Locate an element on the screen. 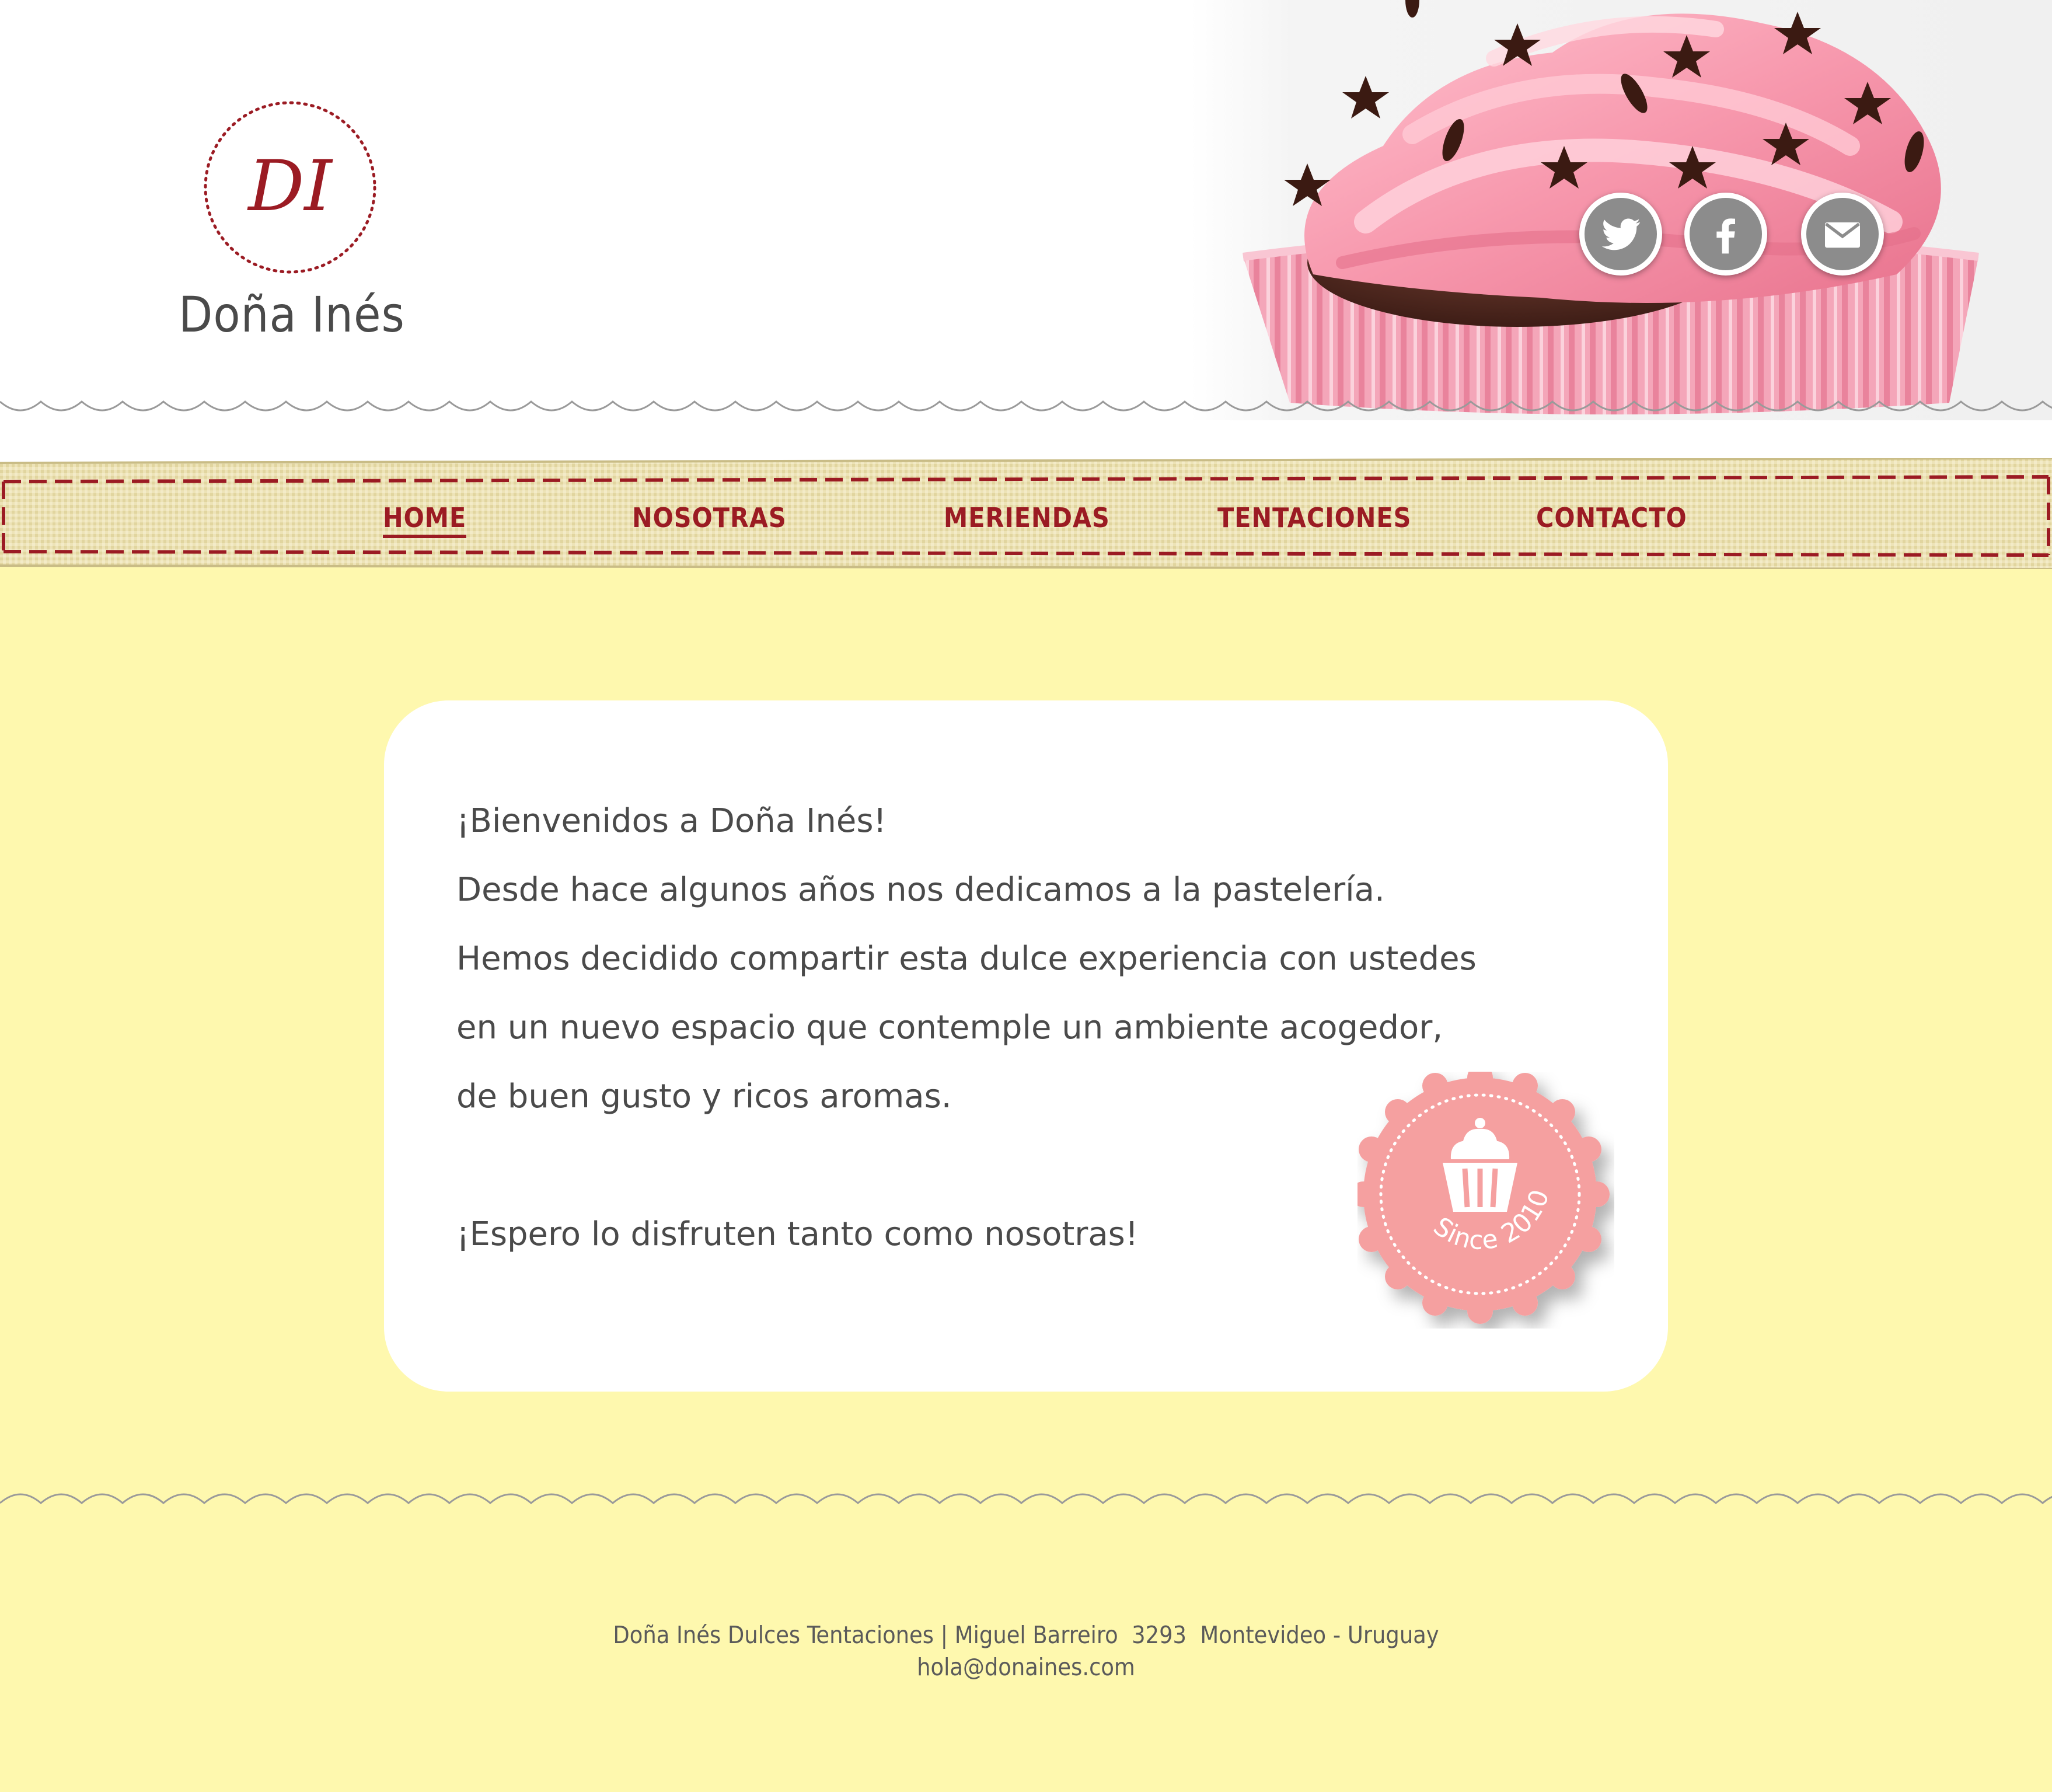 The image size is (2052, 1792). nav-contacto: CONTACTO is located at coordinates (1611, 518).